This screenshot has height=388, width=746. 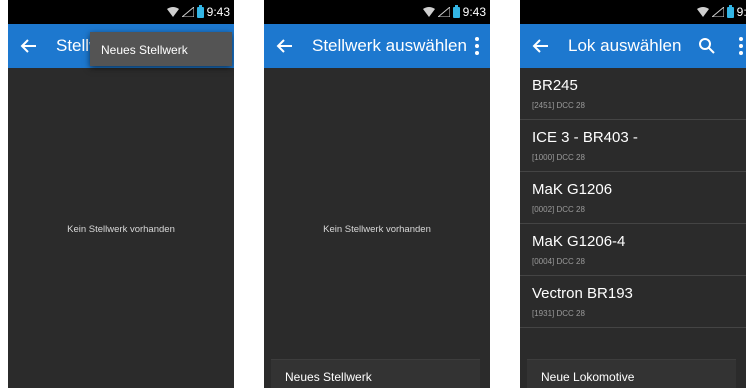 What do you see at coordinates (582, 293) in the screenshot?
I see `lok-name: Vectron BR193` at bounding box center [582, 293].